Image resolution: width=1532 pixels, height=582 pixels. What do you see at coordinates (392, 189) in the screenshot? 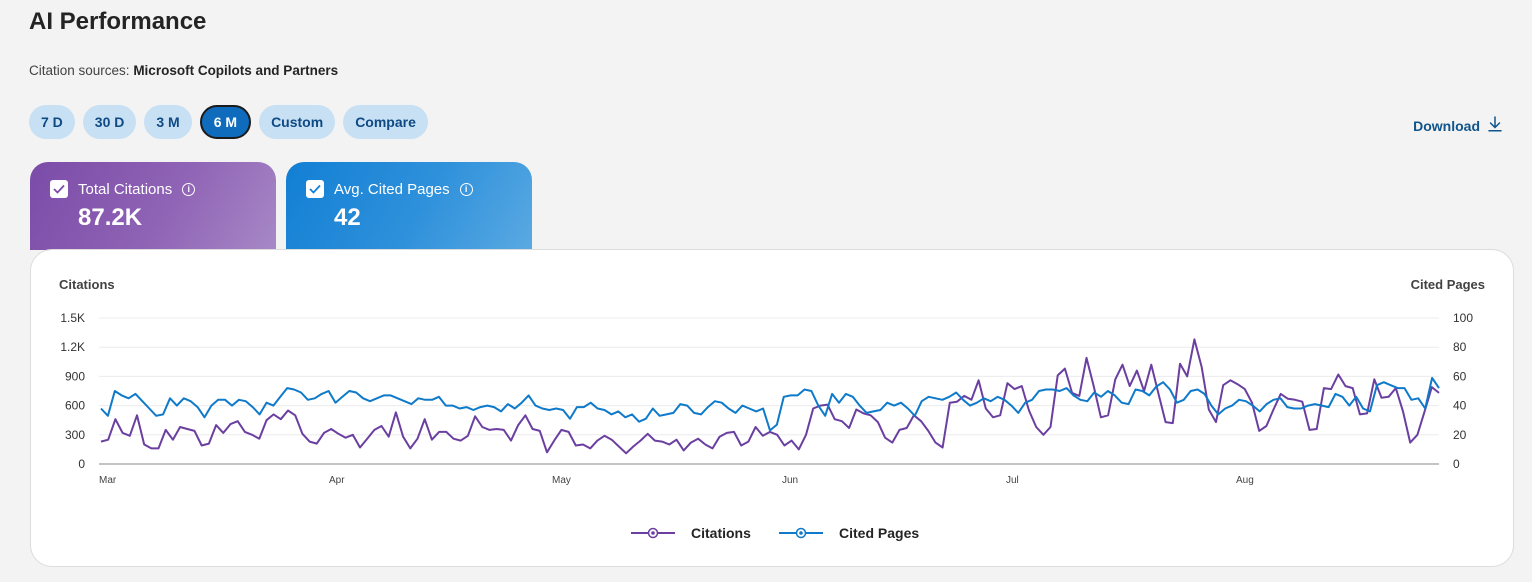
I see `avg-cited-pages-label: Avg. Cited Pages` at bounding box center [392, 189].